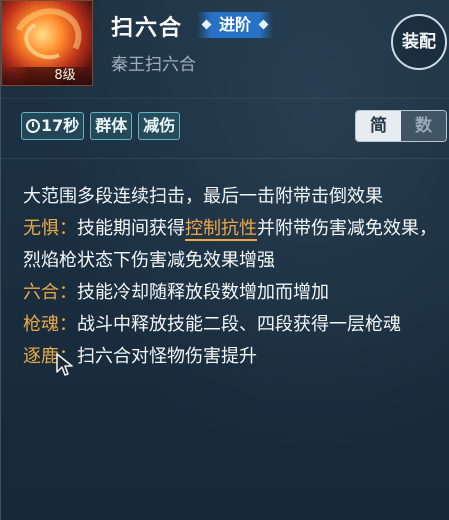 The height and width of the screenshot is (520, 449). Describe the element at coordinates (225, 158) in the screenshot. I see `section-divider` at that location.